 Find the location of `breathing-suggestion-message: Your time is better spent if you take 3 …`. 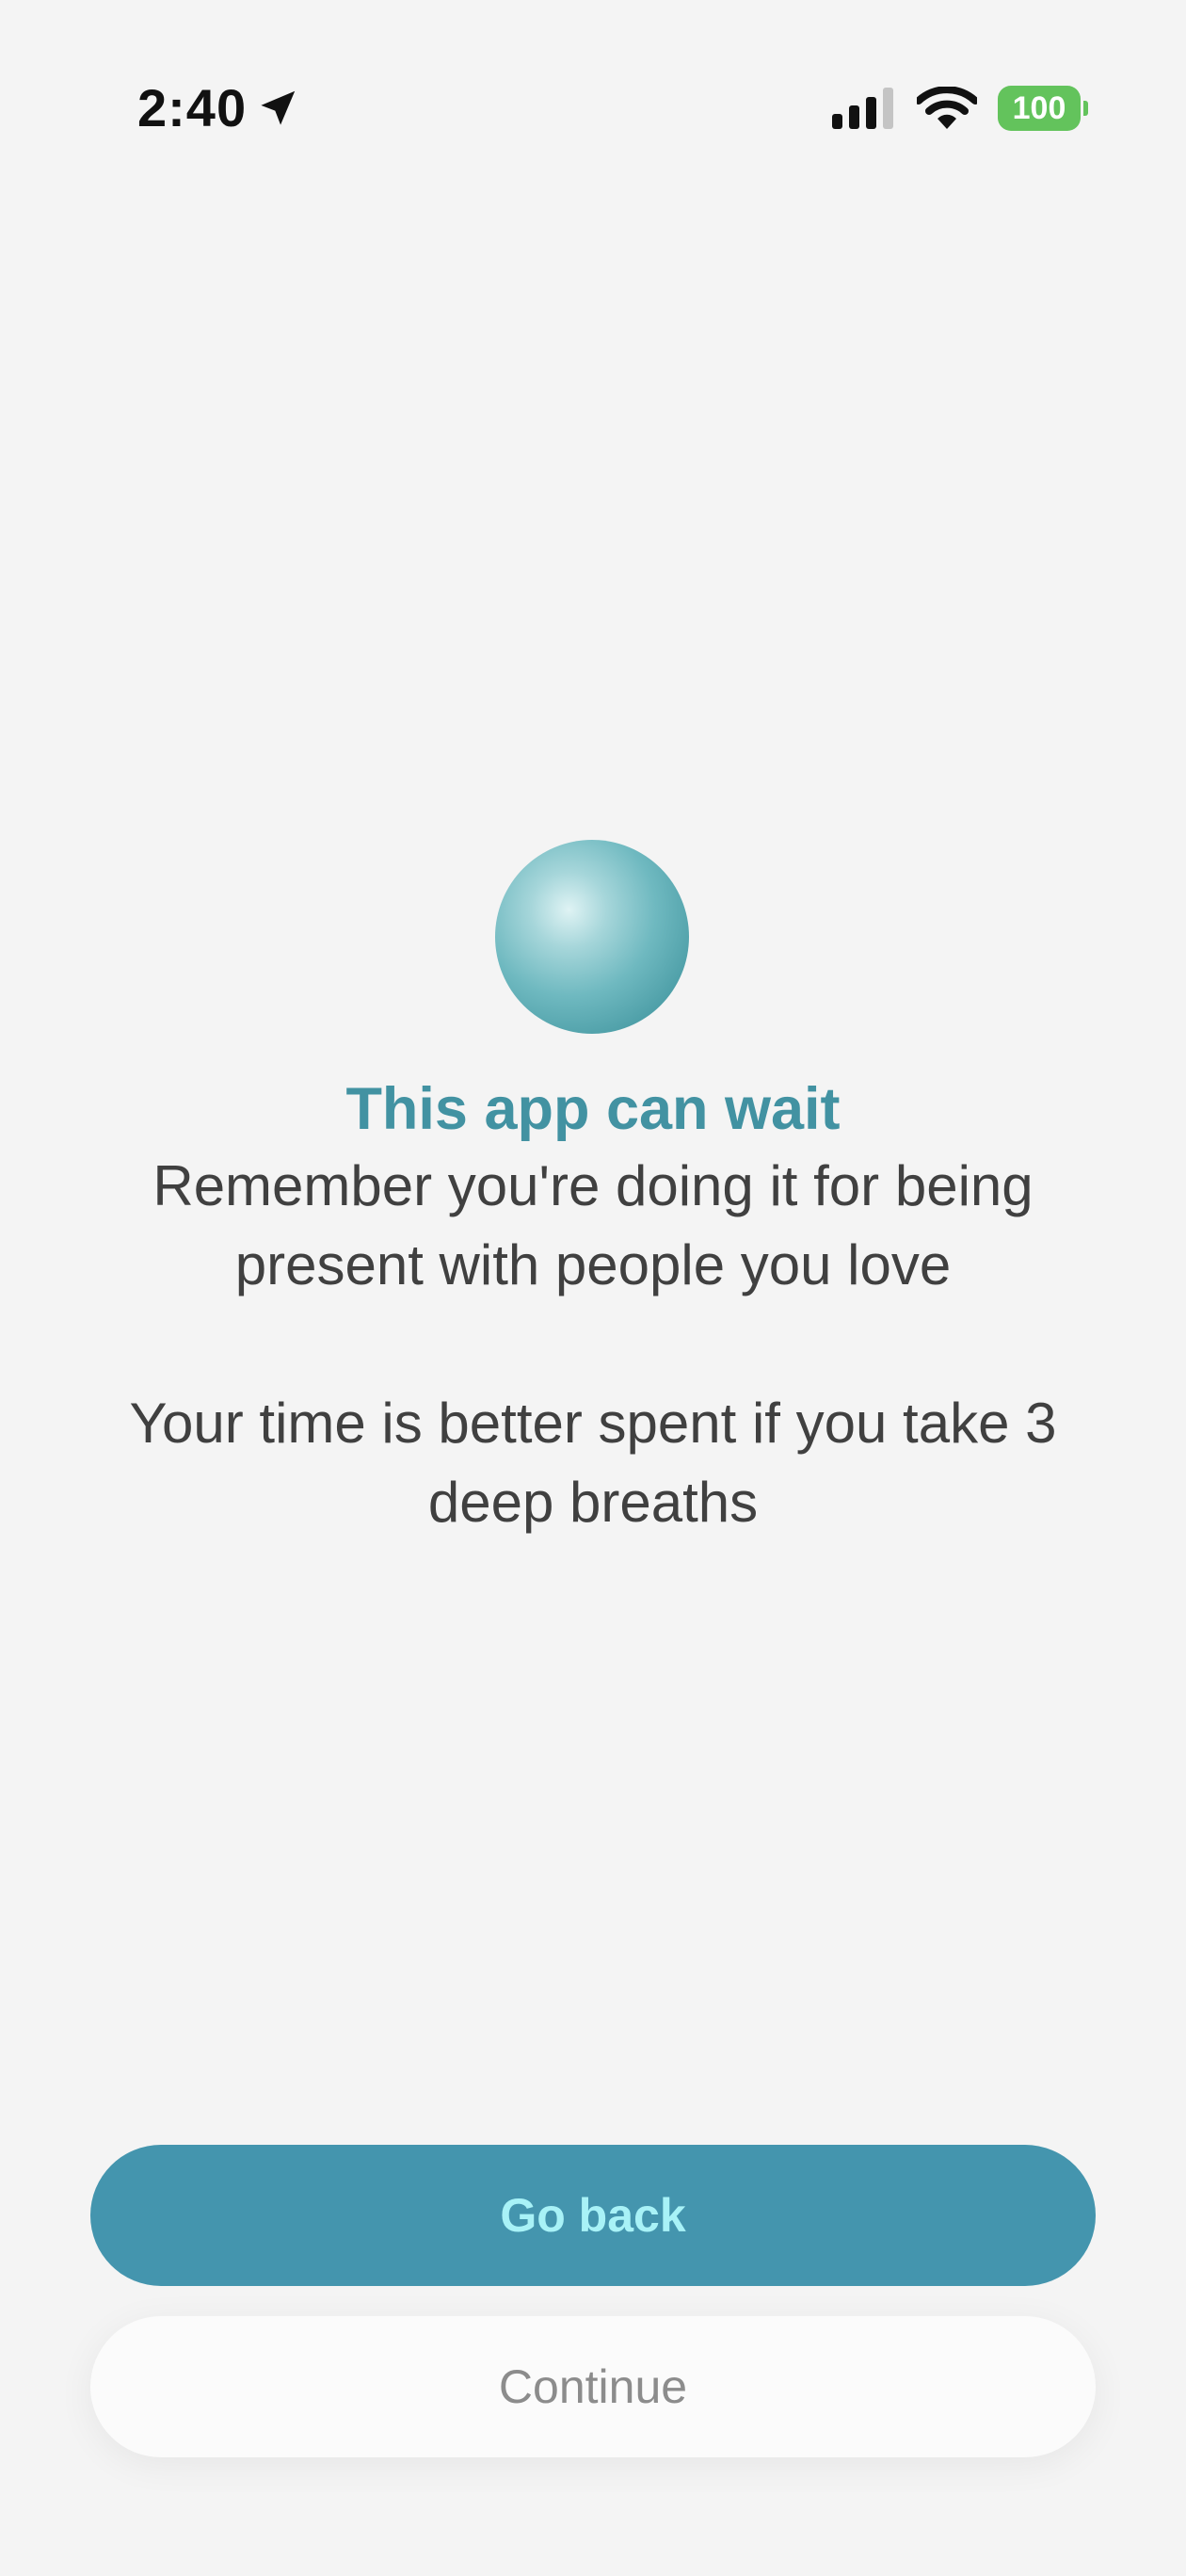

breathing-suggestion-message: Your time is better spent if you take 3 … is located at coordinates (593, 1463).